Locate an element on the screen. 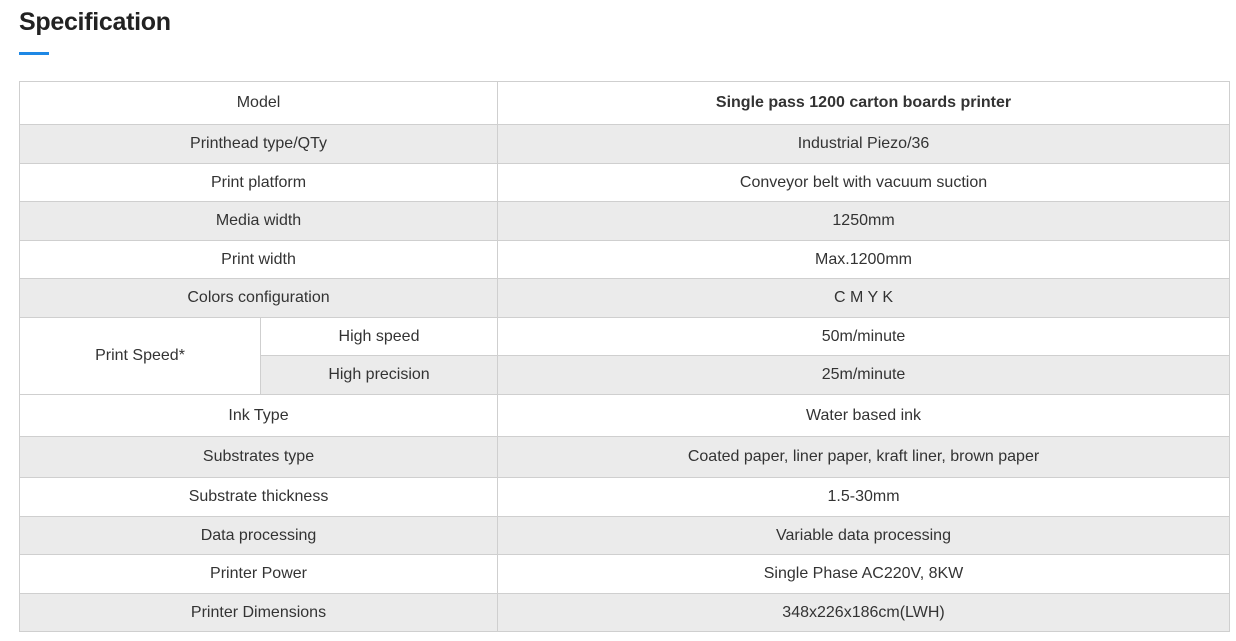  speed-mode-value: 25m/minute is located at coordinates (864, 375).